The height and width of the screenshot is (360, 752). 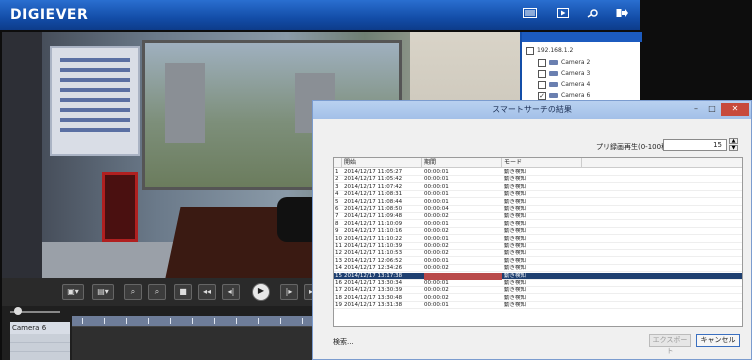 I want to click on cell-start: 2014/12/17 13:30:39, so click(x=373, y=290).